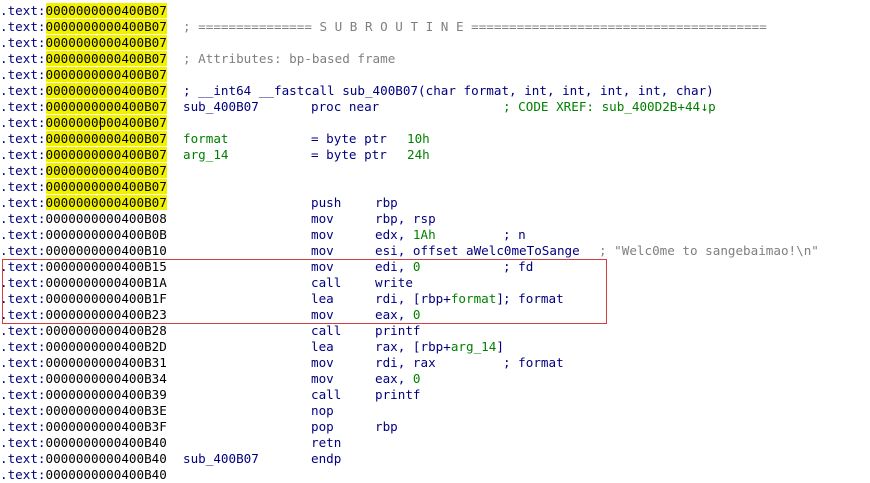 The image size is (870, 483). What do you see at coordinates (405, 235) in the screenshot?
I see `instruction-operands: edx, 1Ah` at bounding box center [405, 235].